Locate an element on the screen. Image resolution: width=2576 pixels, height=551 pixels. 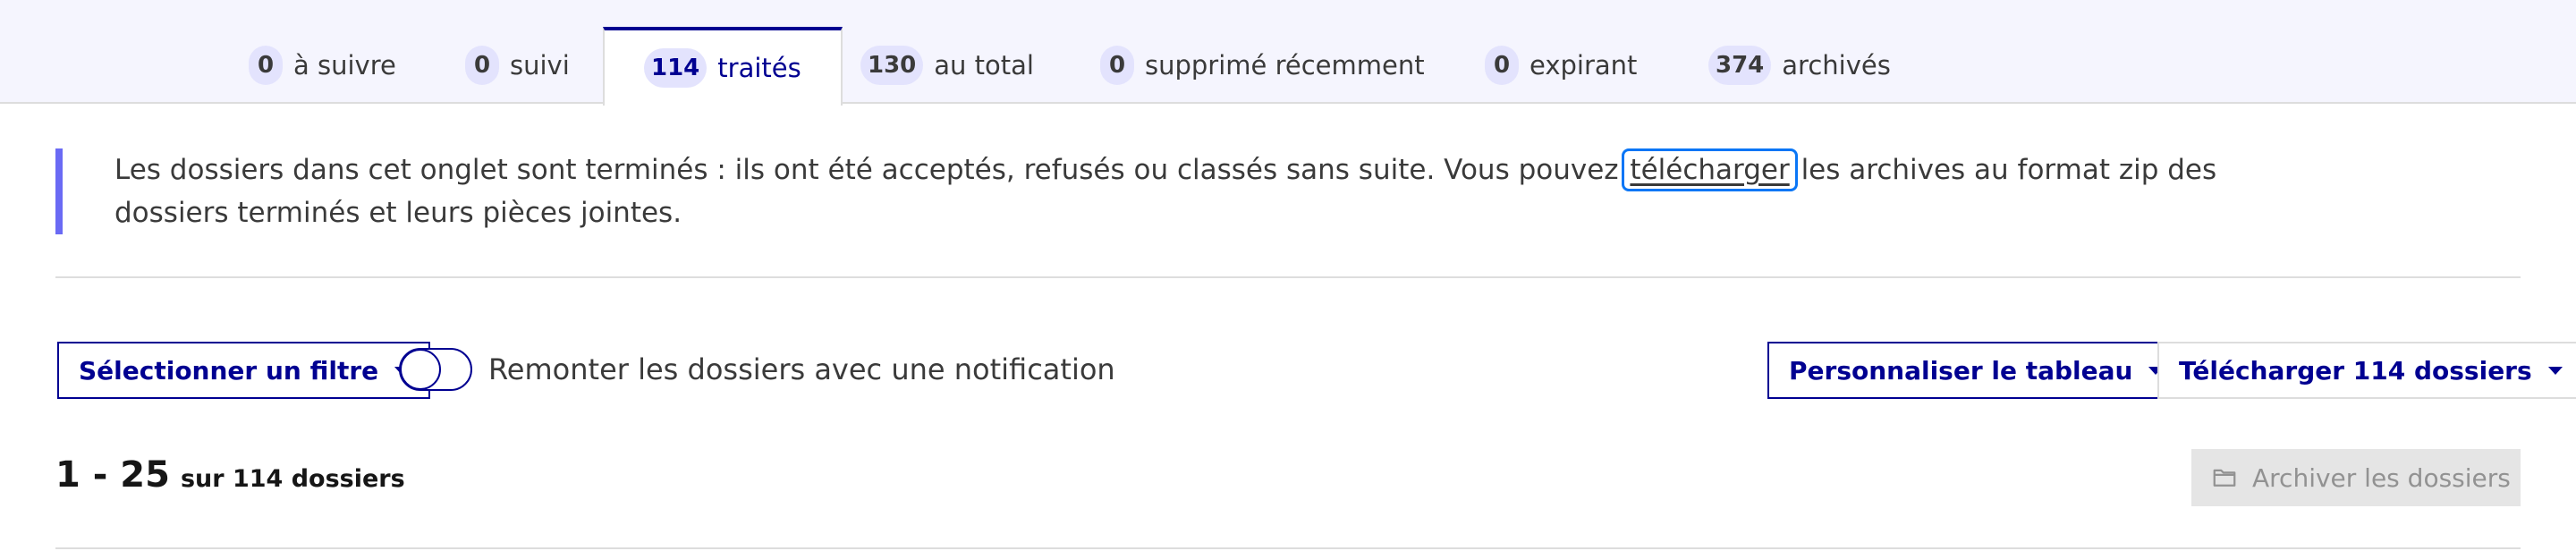
customize-table-button: Personnaliser le tableau is located at coordinates (1976, 370).